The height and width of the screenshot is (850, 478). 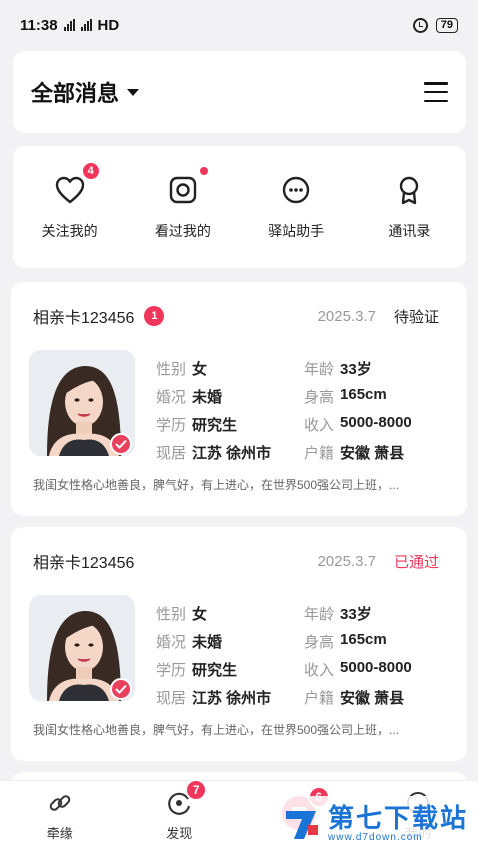 I want to click on status-right: 79, so click(x=435, y=25).